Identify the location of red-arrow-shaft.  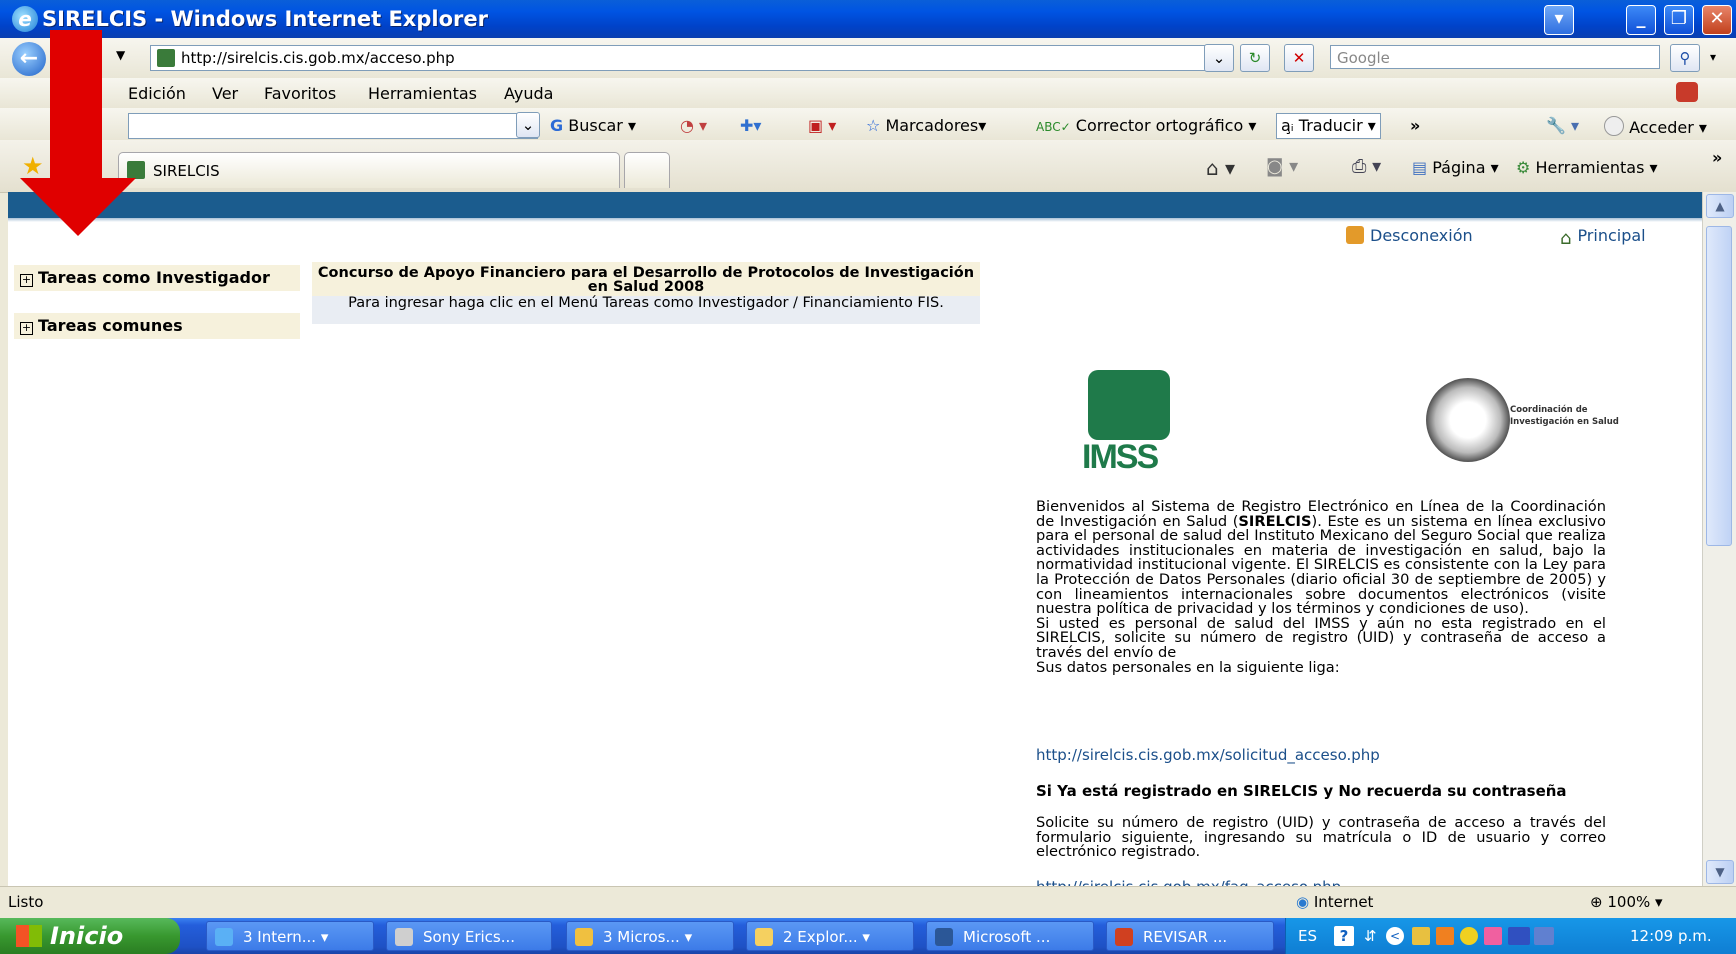
(76, 105).